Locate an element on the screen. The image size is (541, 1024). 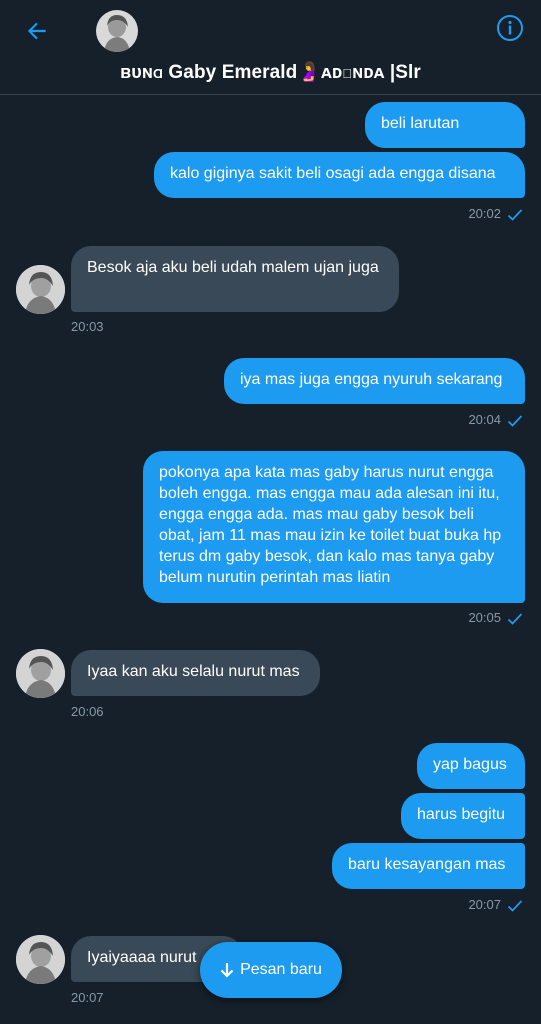
message-text: yap bagus is located at coordinates (470, 764).